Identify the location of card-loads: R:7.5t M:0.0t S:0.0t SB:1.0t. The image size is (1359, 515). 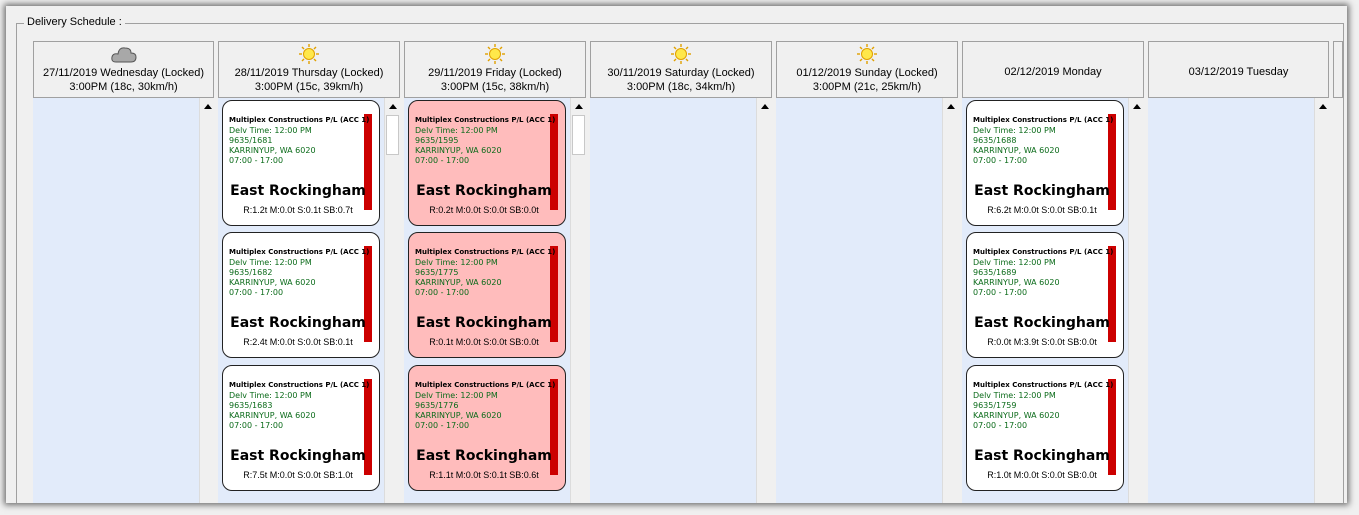
(298, 475).